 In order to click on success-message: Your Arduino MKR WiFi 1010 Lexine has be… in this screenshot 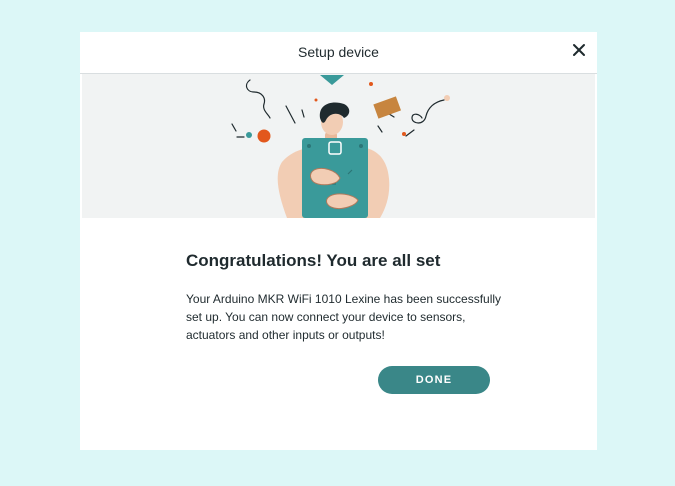, I will do `click(344, 317)`.